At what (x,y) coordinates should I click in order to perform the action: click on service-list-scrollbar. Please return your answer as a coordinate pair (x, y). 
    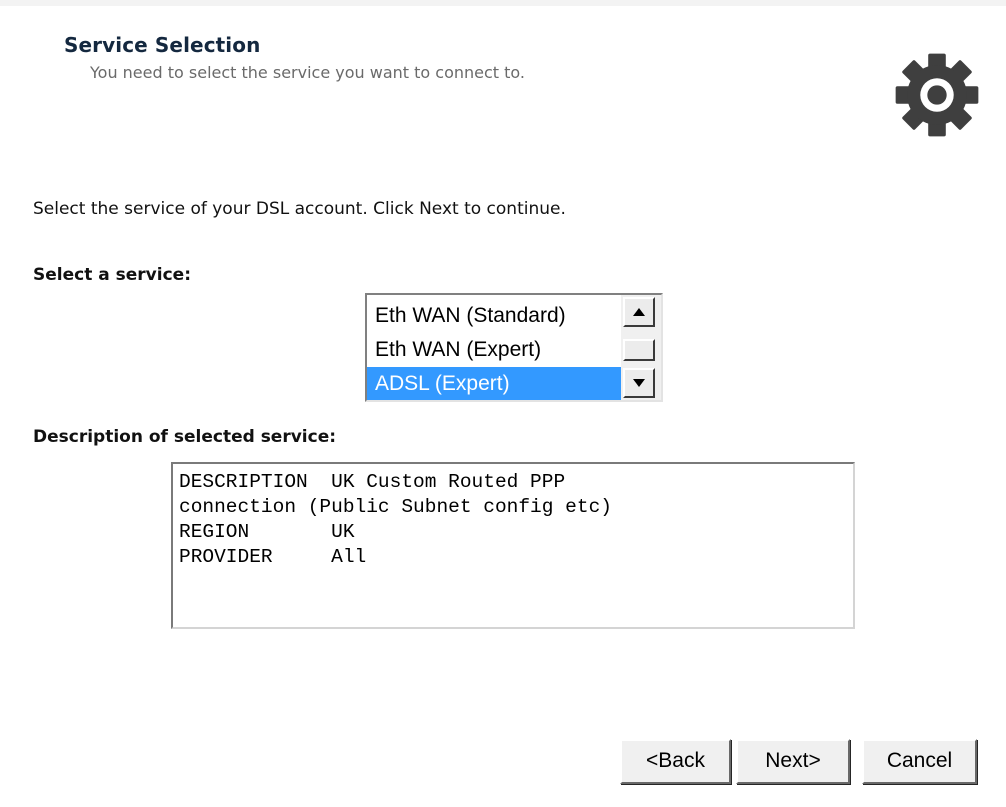
    Looking at the image, I should click on (641, 347).